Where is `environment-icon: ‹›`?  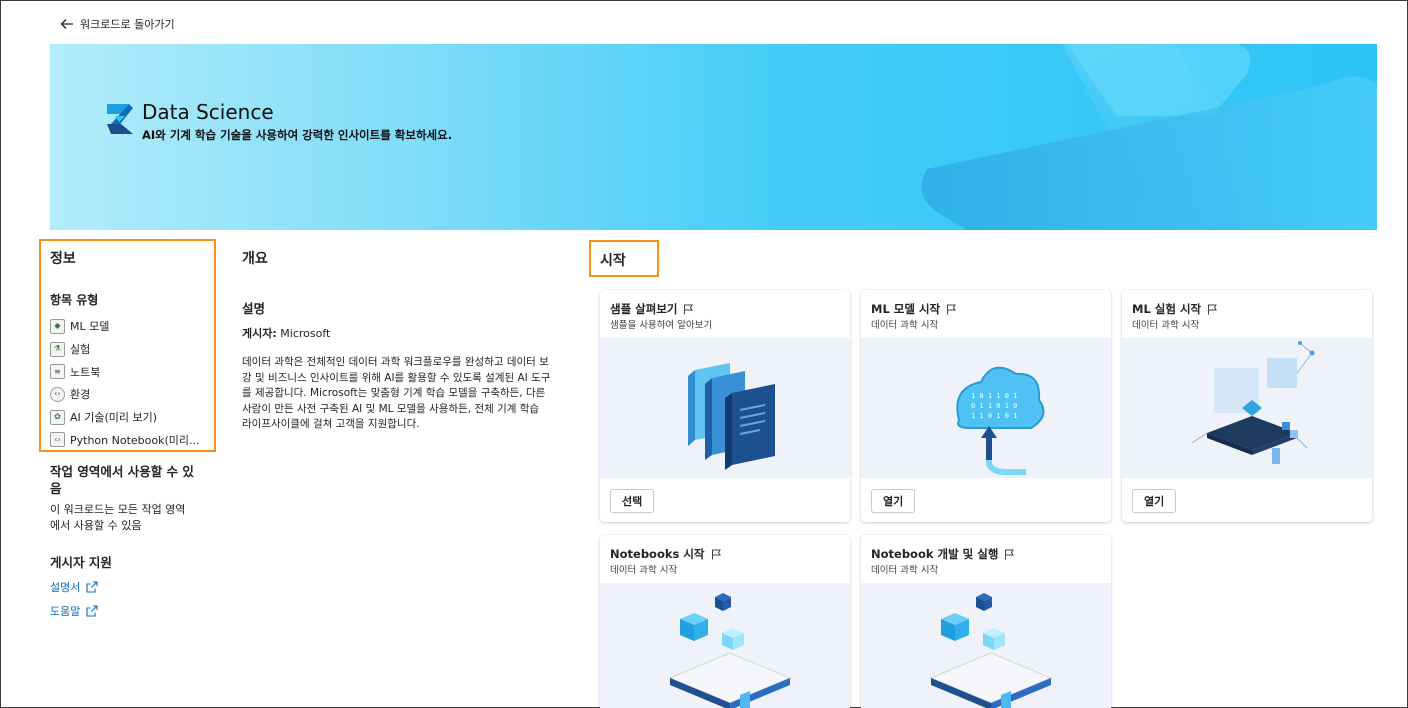 environment-icon: ‹› is located at coordinates (57, 394).